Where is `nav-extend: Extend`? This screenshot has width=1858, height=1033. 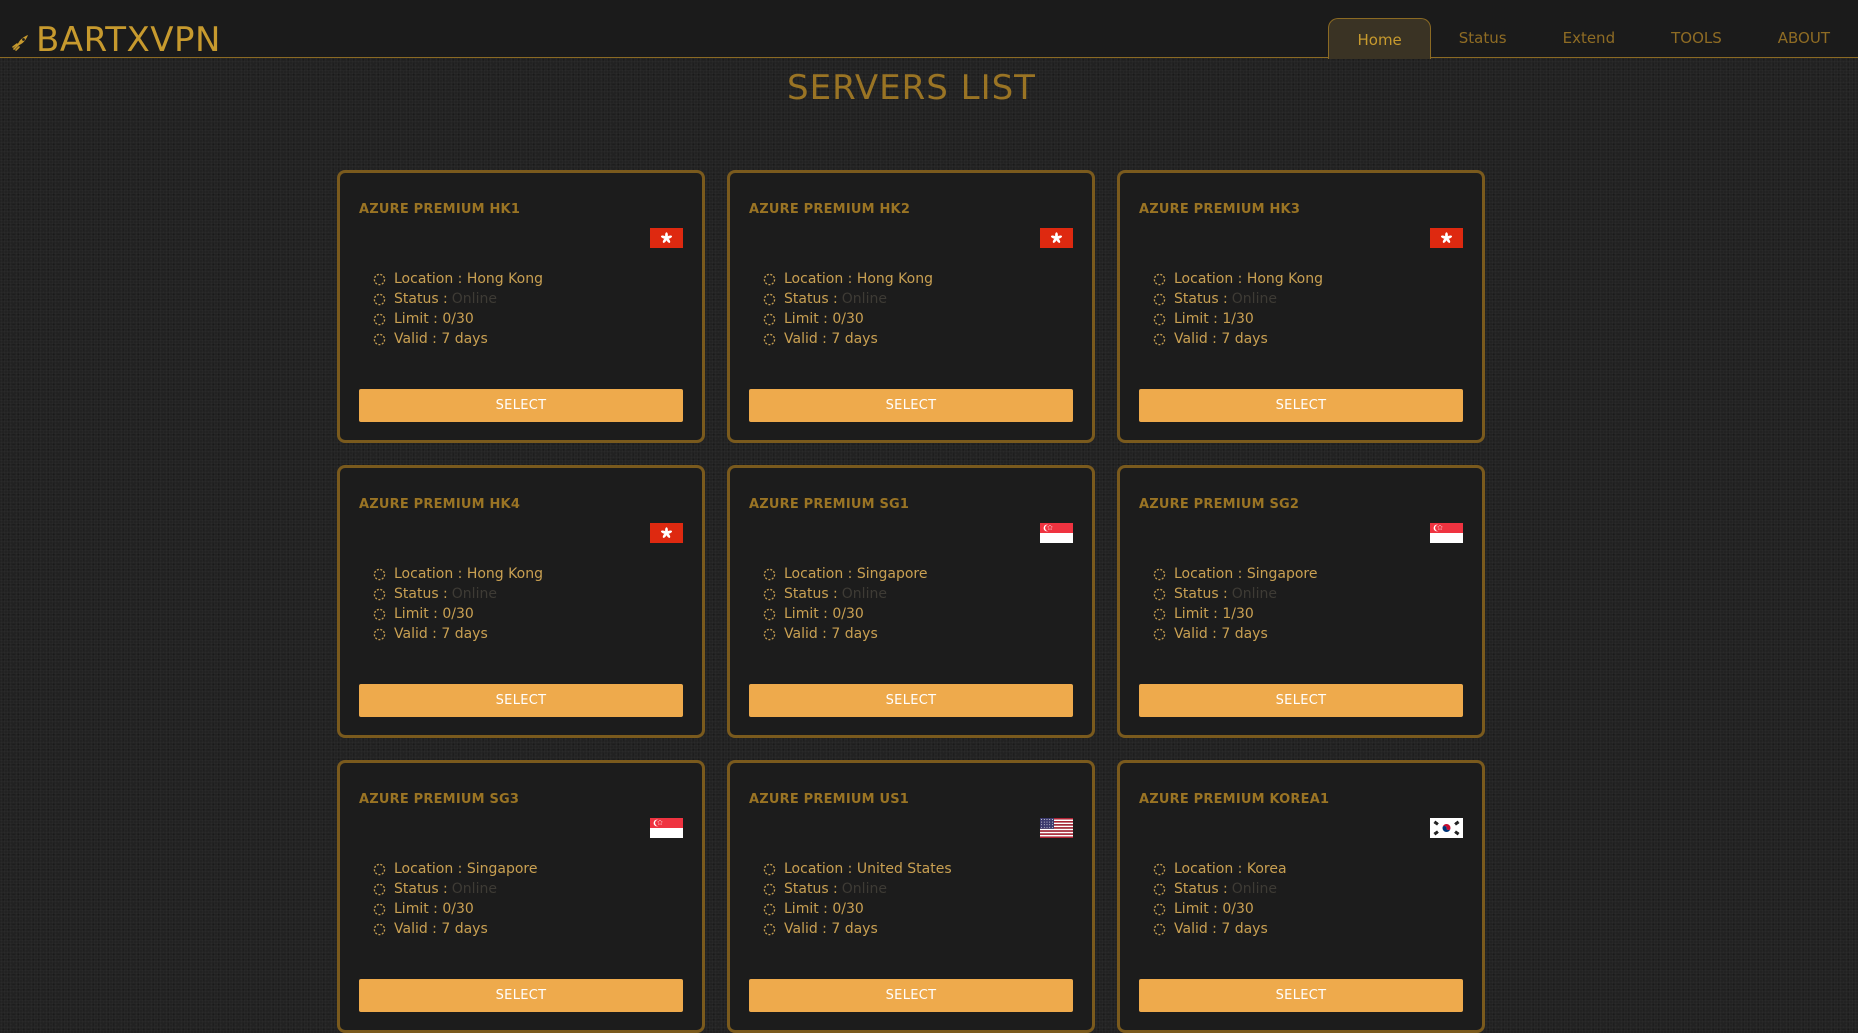
nav-extend: Extend is located at coordinates (1589, 38).